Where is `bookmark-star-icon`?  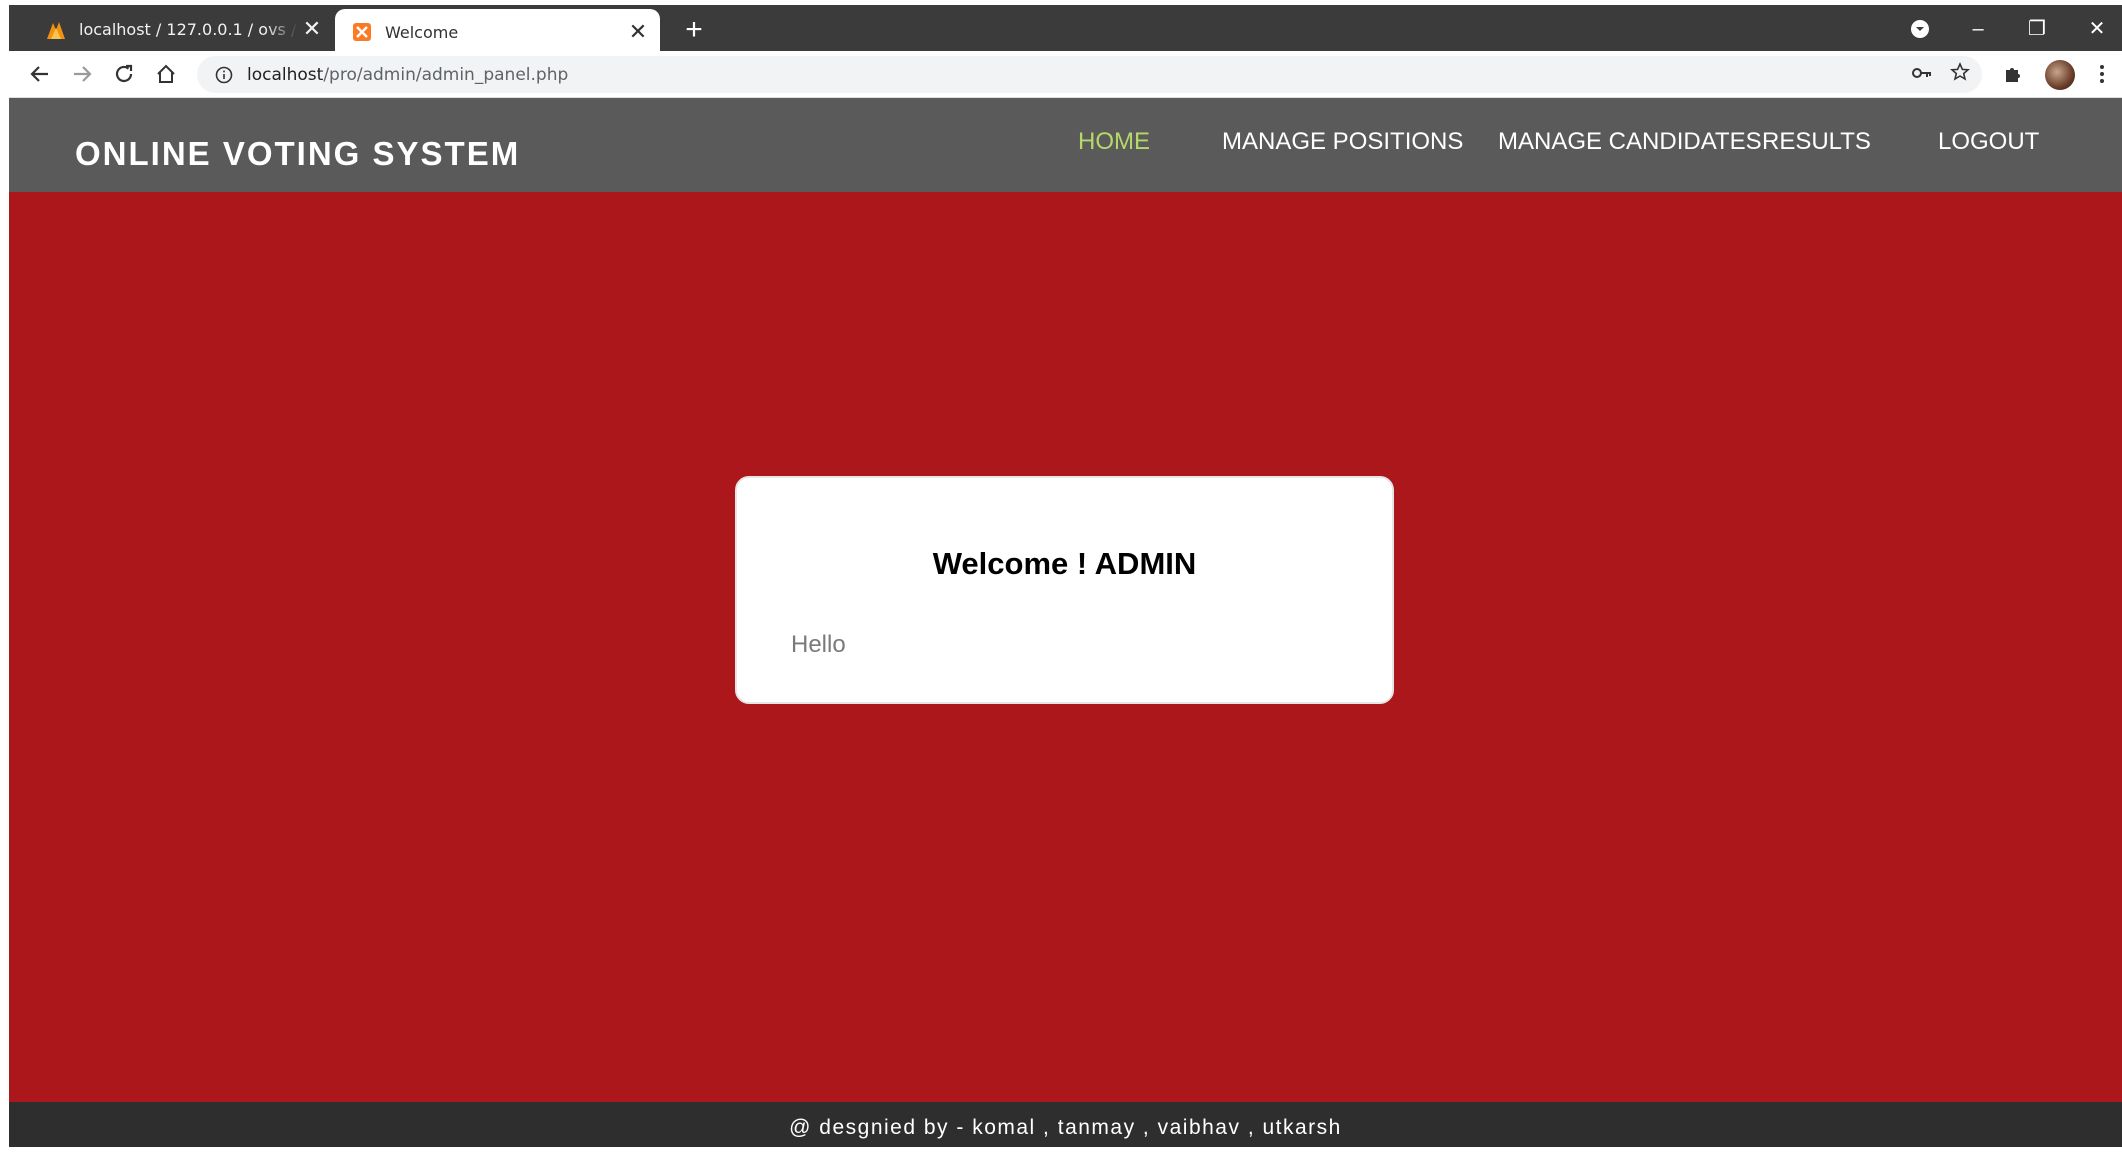 bookmark-star-icon is located at coordinates (1960, 74).